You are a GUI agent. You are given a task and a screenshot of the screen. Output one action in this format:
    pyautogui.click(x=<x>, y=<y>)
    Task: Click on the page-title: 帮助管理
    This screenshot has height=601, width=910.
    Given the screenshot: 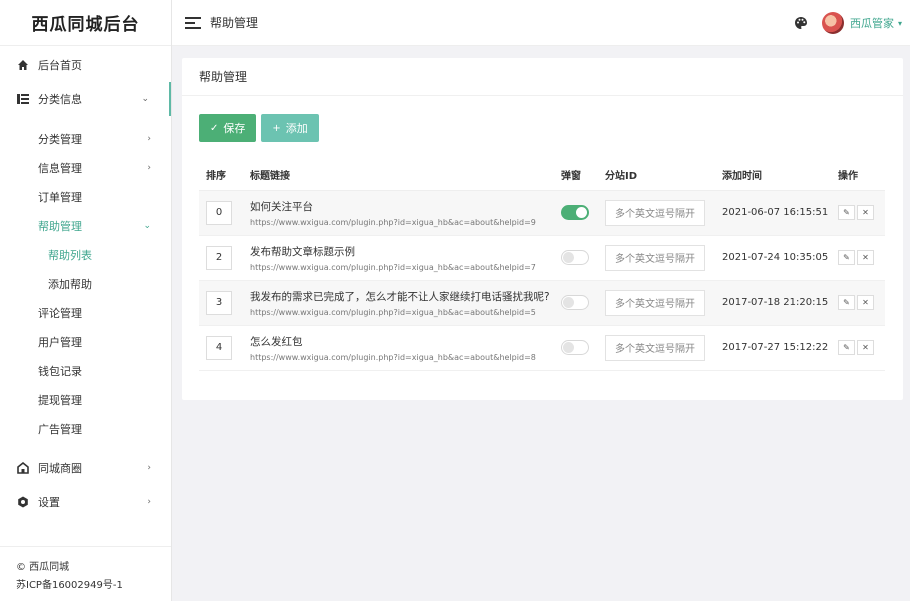 What is the action you would take?
    pyautogui.click(x=234, y=23)
    